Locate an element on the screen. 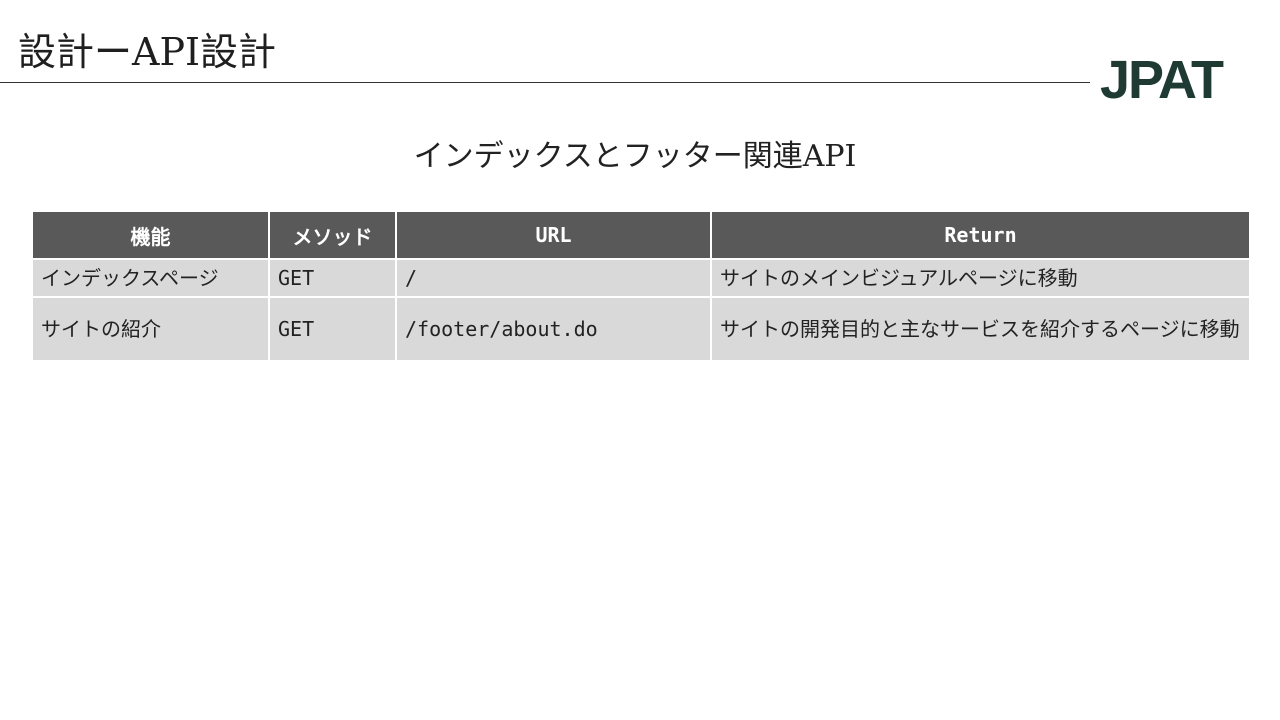 The width and height of the screenshot is (1280, 720). page-title: 設計ーAPI設計 is located at coordinates (147, 52).